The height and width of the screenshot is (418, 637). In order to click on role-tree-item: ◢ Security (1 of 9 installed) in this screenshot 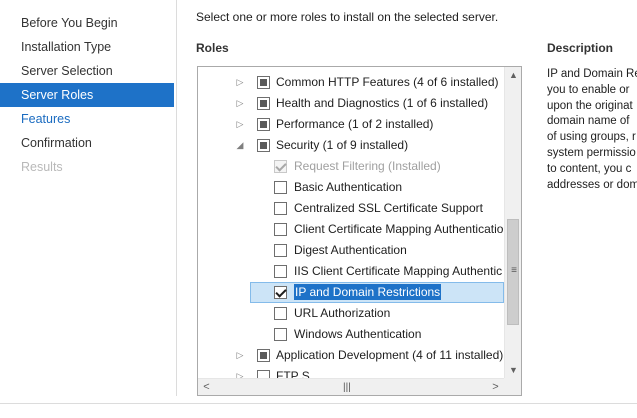, I will do `click(351, 145)`.